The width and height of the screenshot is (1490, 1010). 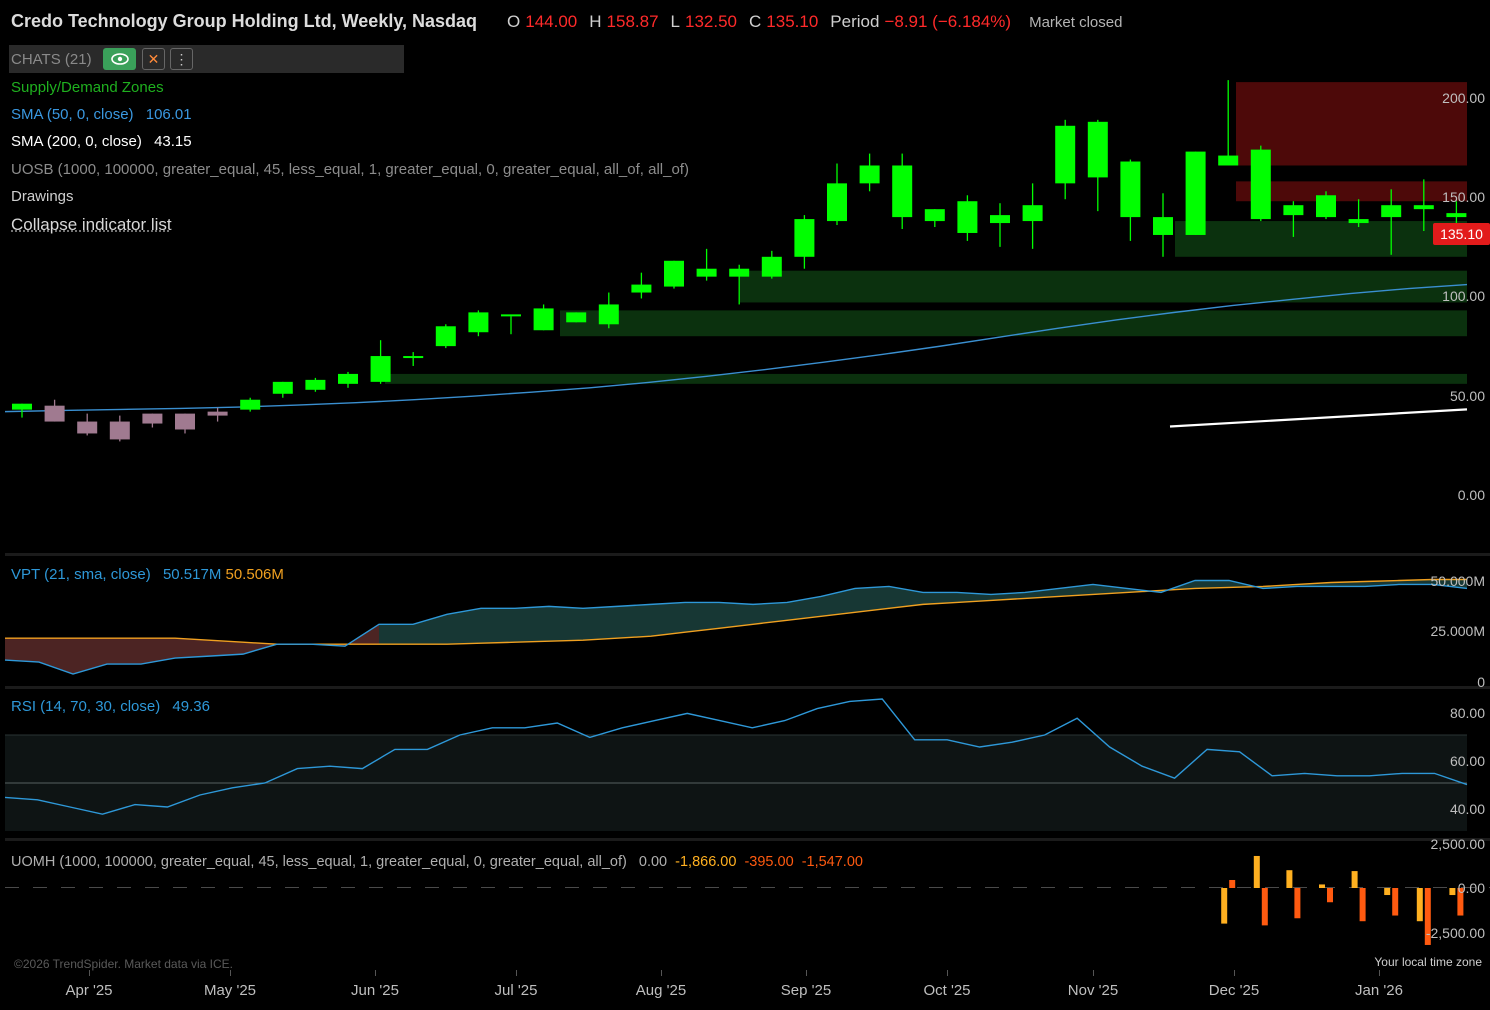 What do you see at coordinates (230, 990) in the screenshot?
I see `x-label-may: May '25` at bounding box center [230, 990].